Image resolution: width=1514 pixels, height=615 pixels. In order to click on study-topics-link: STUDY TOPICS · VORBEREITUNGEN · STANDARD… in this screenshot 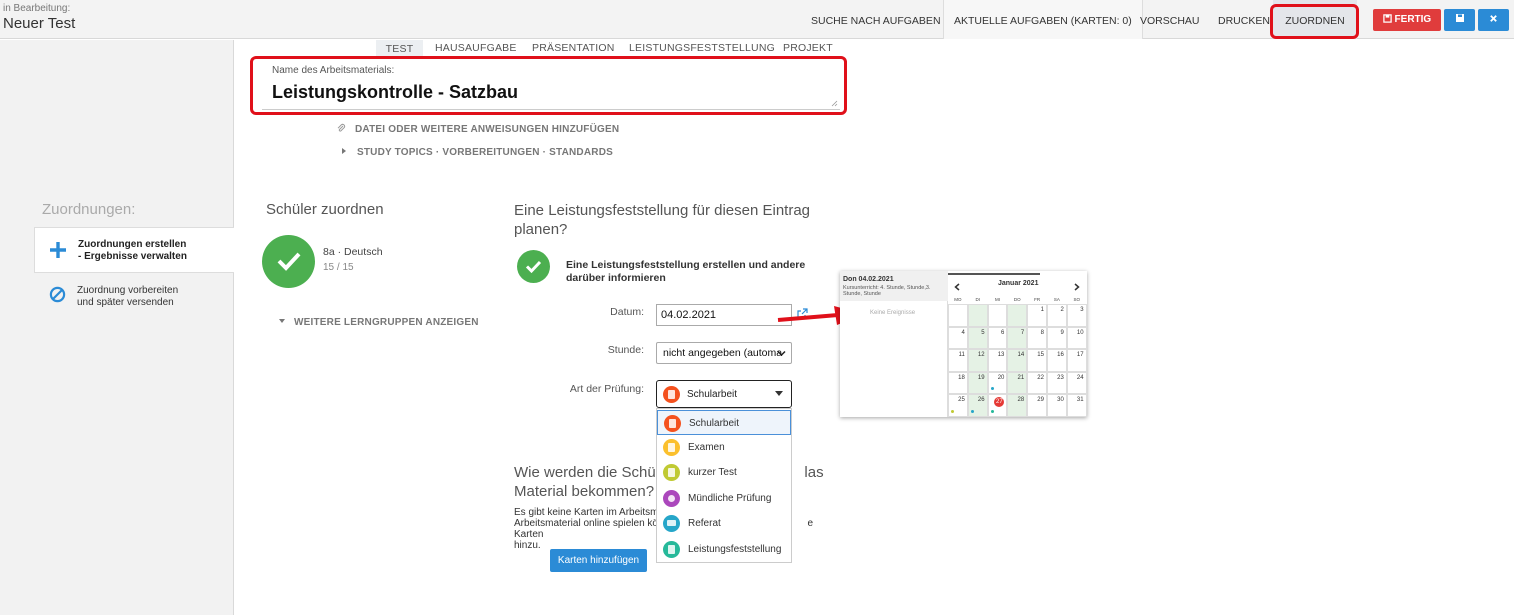, I will do `click(476, 152)`.